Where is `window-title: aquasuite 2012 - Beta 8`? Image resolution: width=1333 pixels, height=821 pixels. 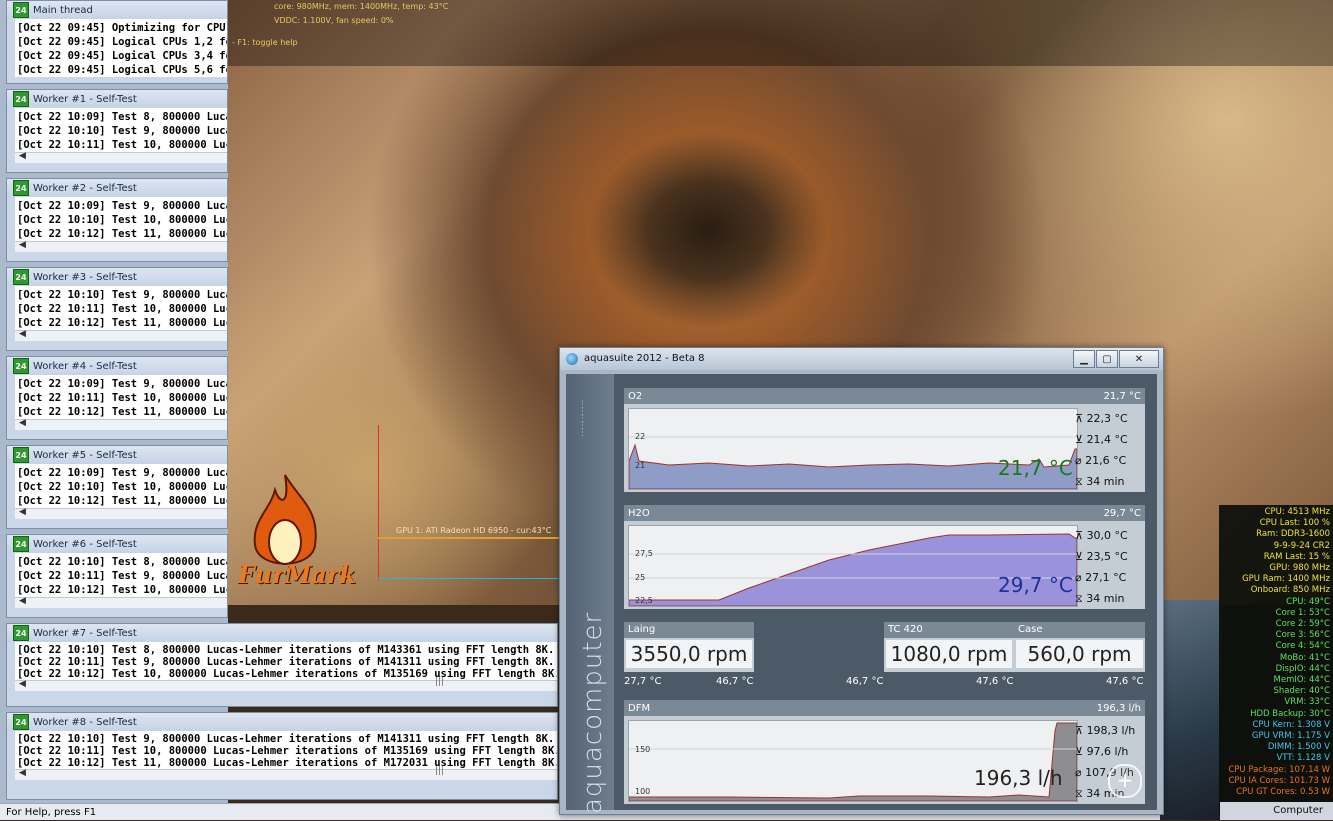 window-title: aquasuite 2012 - Beta 8 is located at coordinates (644, 358).